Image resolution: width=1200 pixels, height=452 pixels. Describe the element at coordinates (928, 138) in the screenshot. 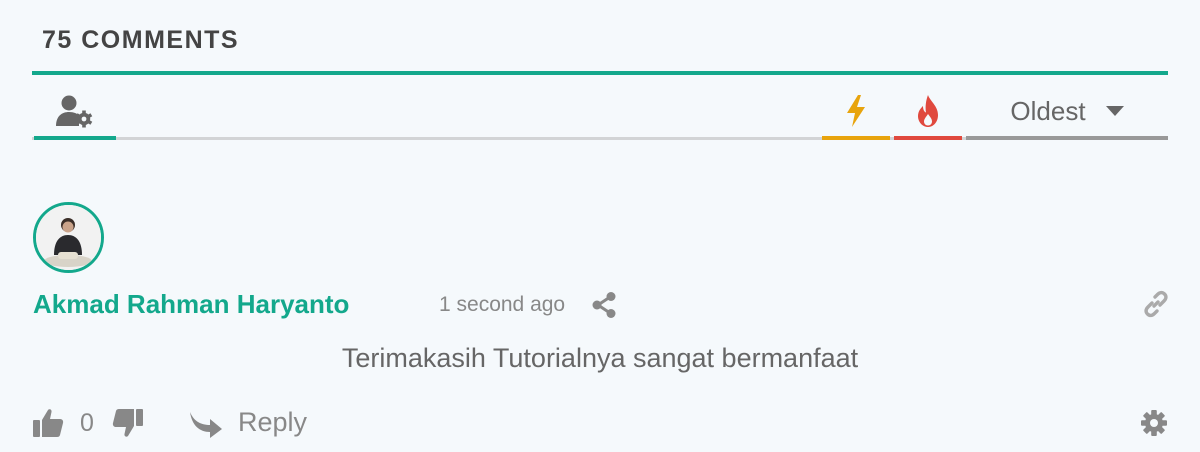

I see `hot-tab-indicator` at that location.